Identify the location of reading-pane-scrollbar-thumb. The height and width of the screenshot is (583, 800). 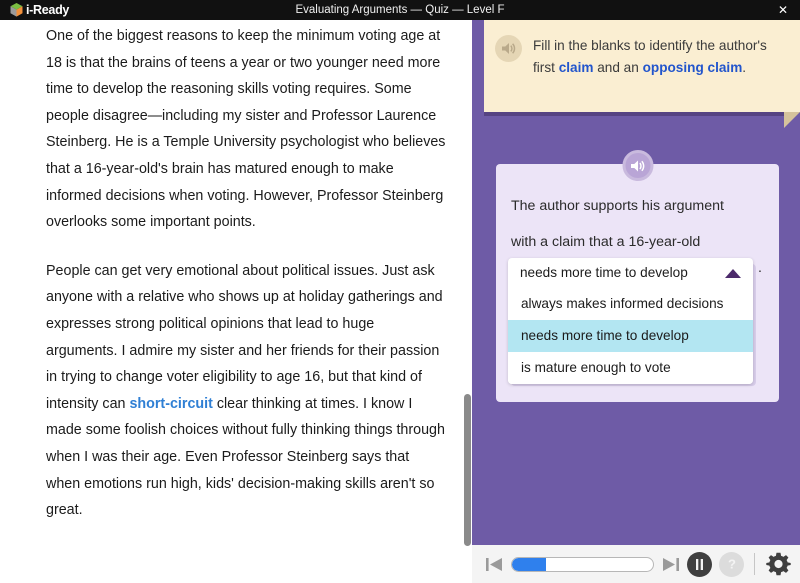
(467, 470).